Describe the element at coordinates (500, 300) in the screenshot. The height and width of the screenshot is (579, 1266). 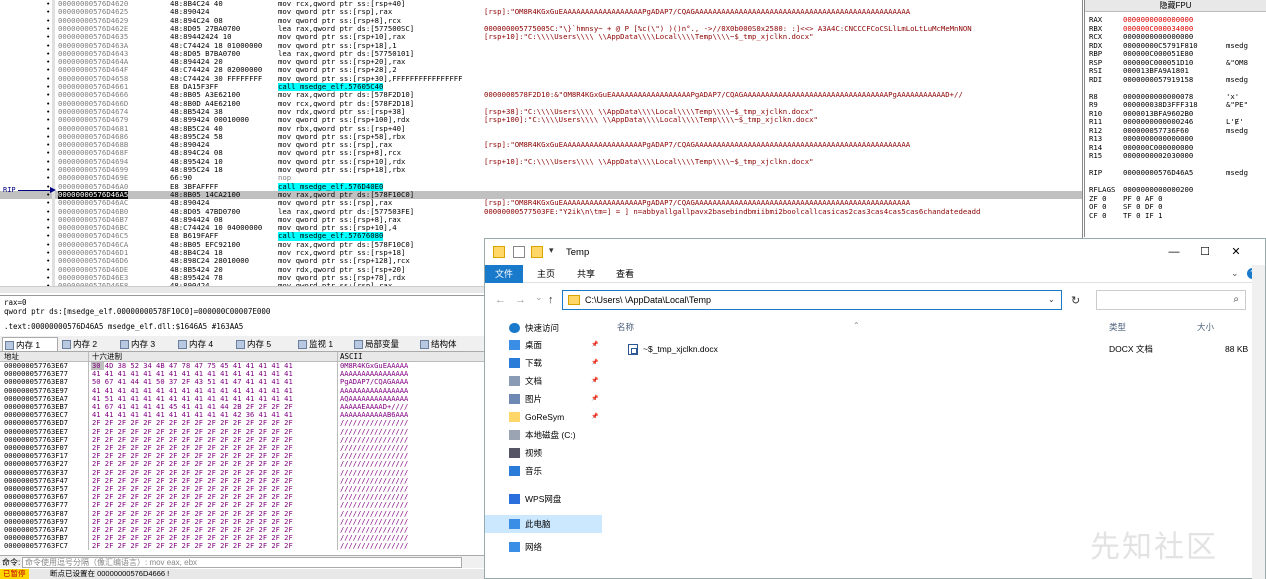
I see `back-button: ←` at that location.